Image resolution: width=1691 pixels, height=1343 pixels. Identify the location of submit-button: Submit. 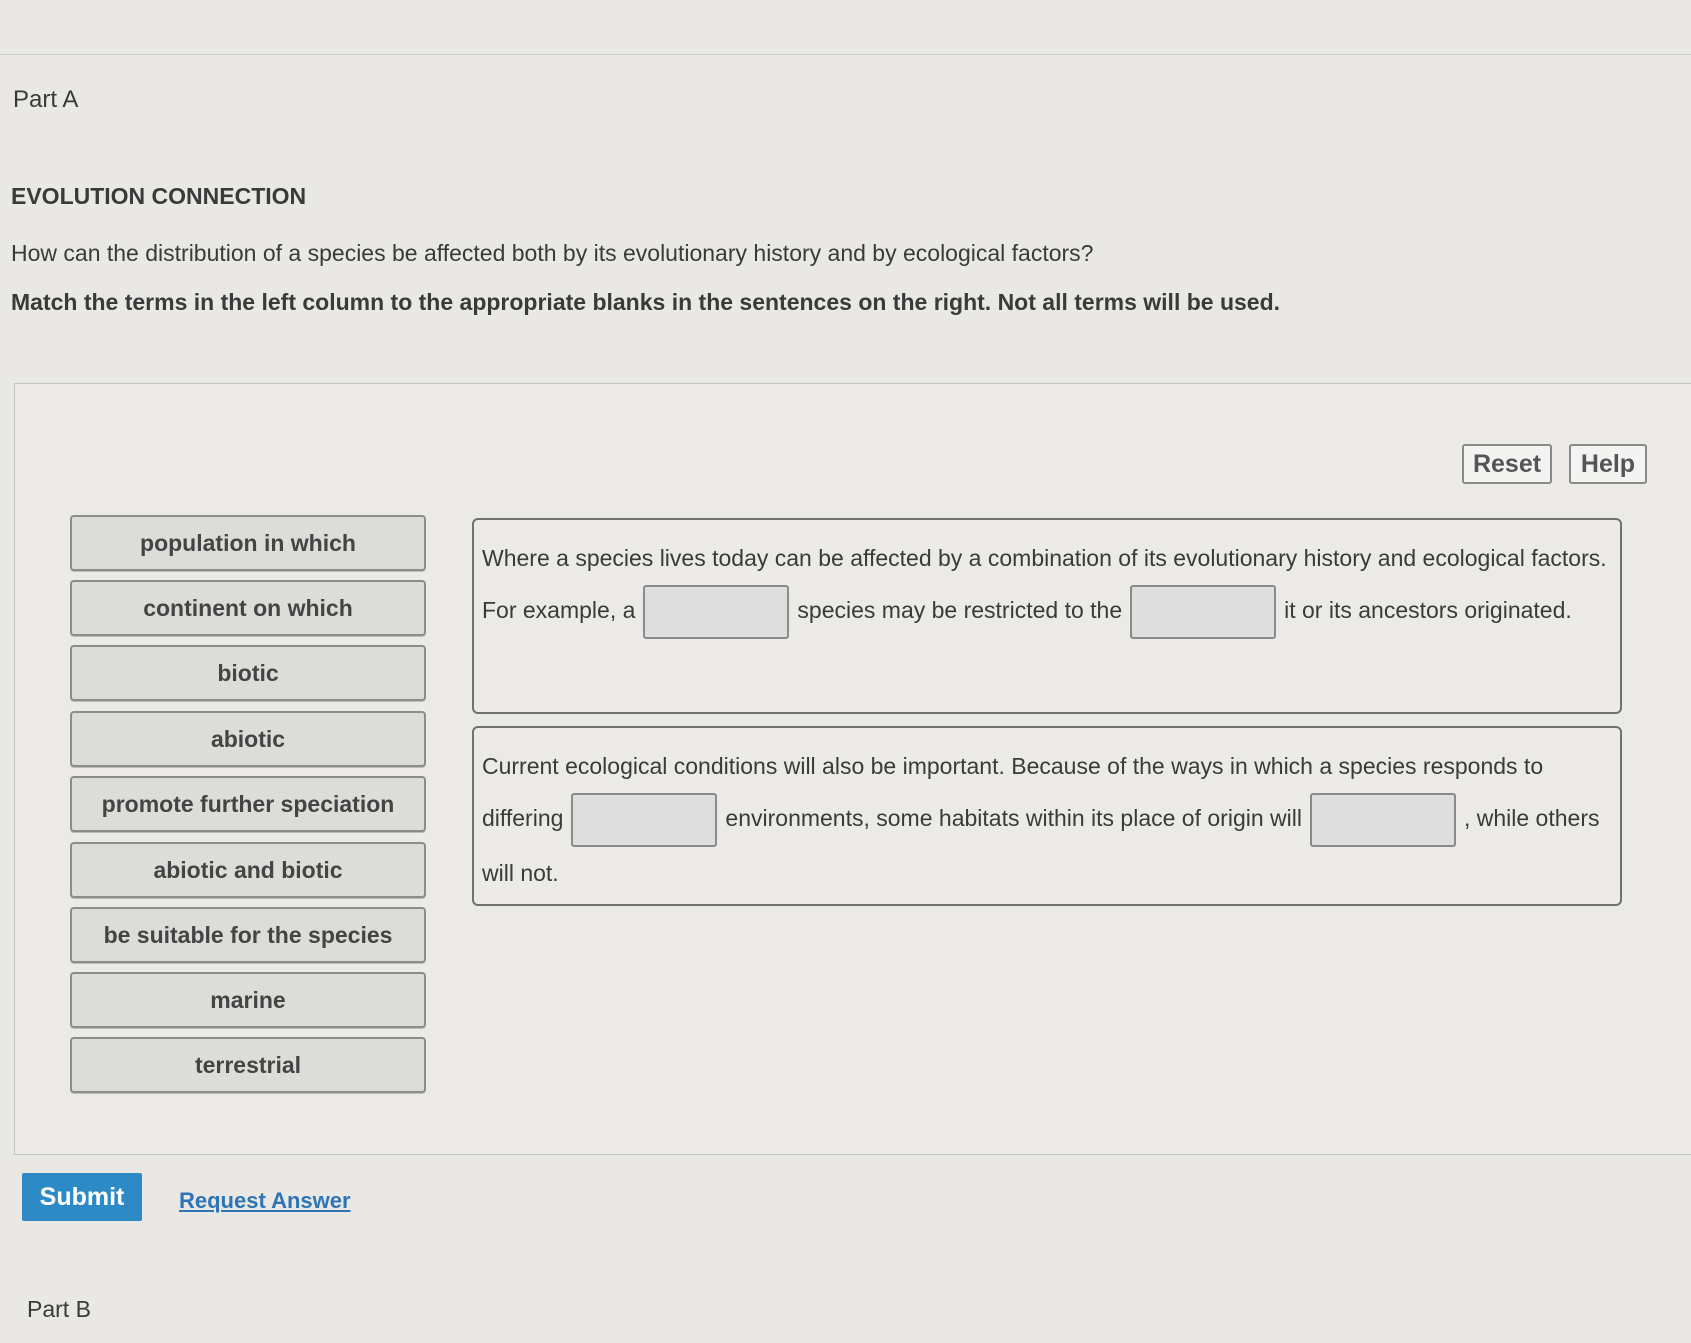
(82, 1197).